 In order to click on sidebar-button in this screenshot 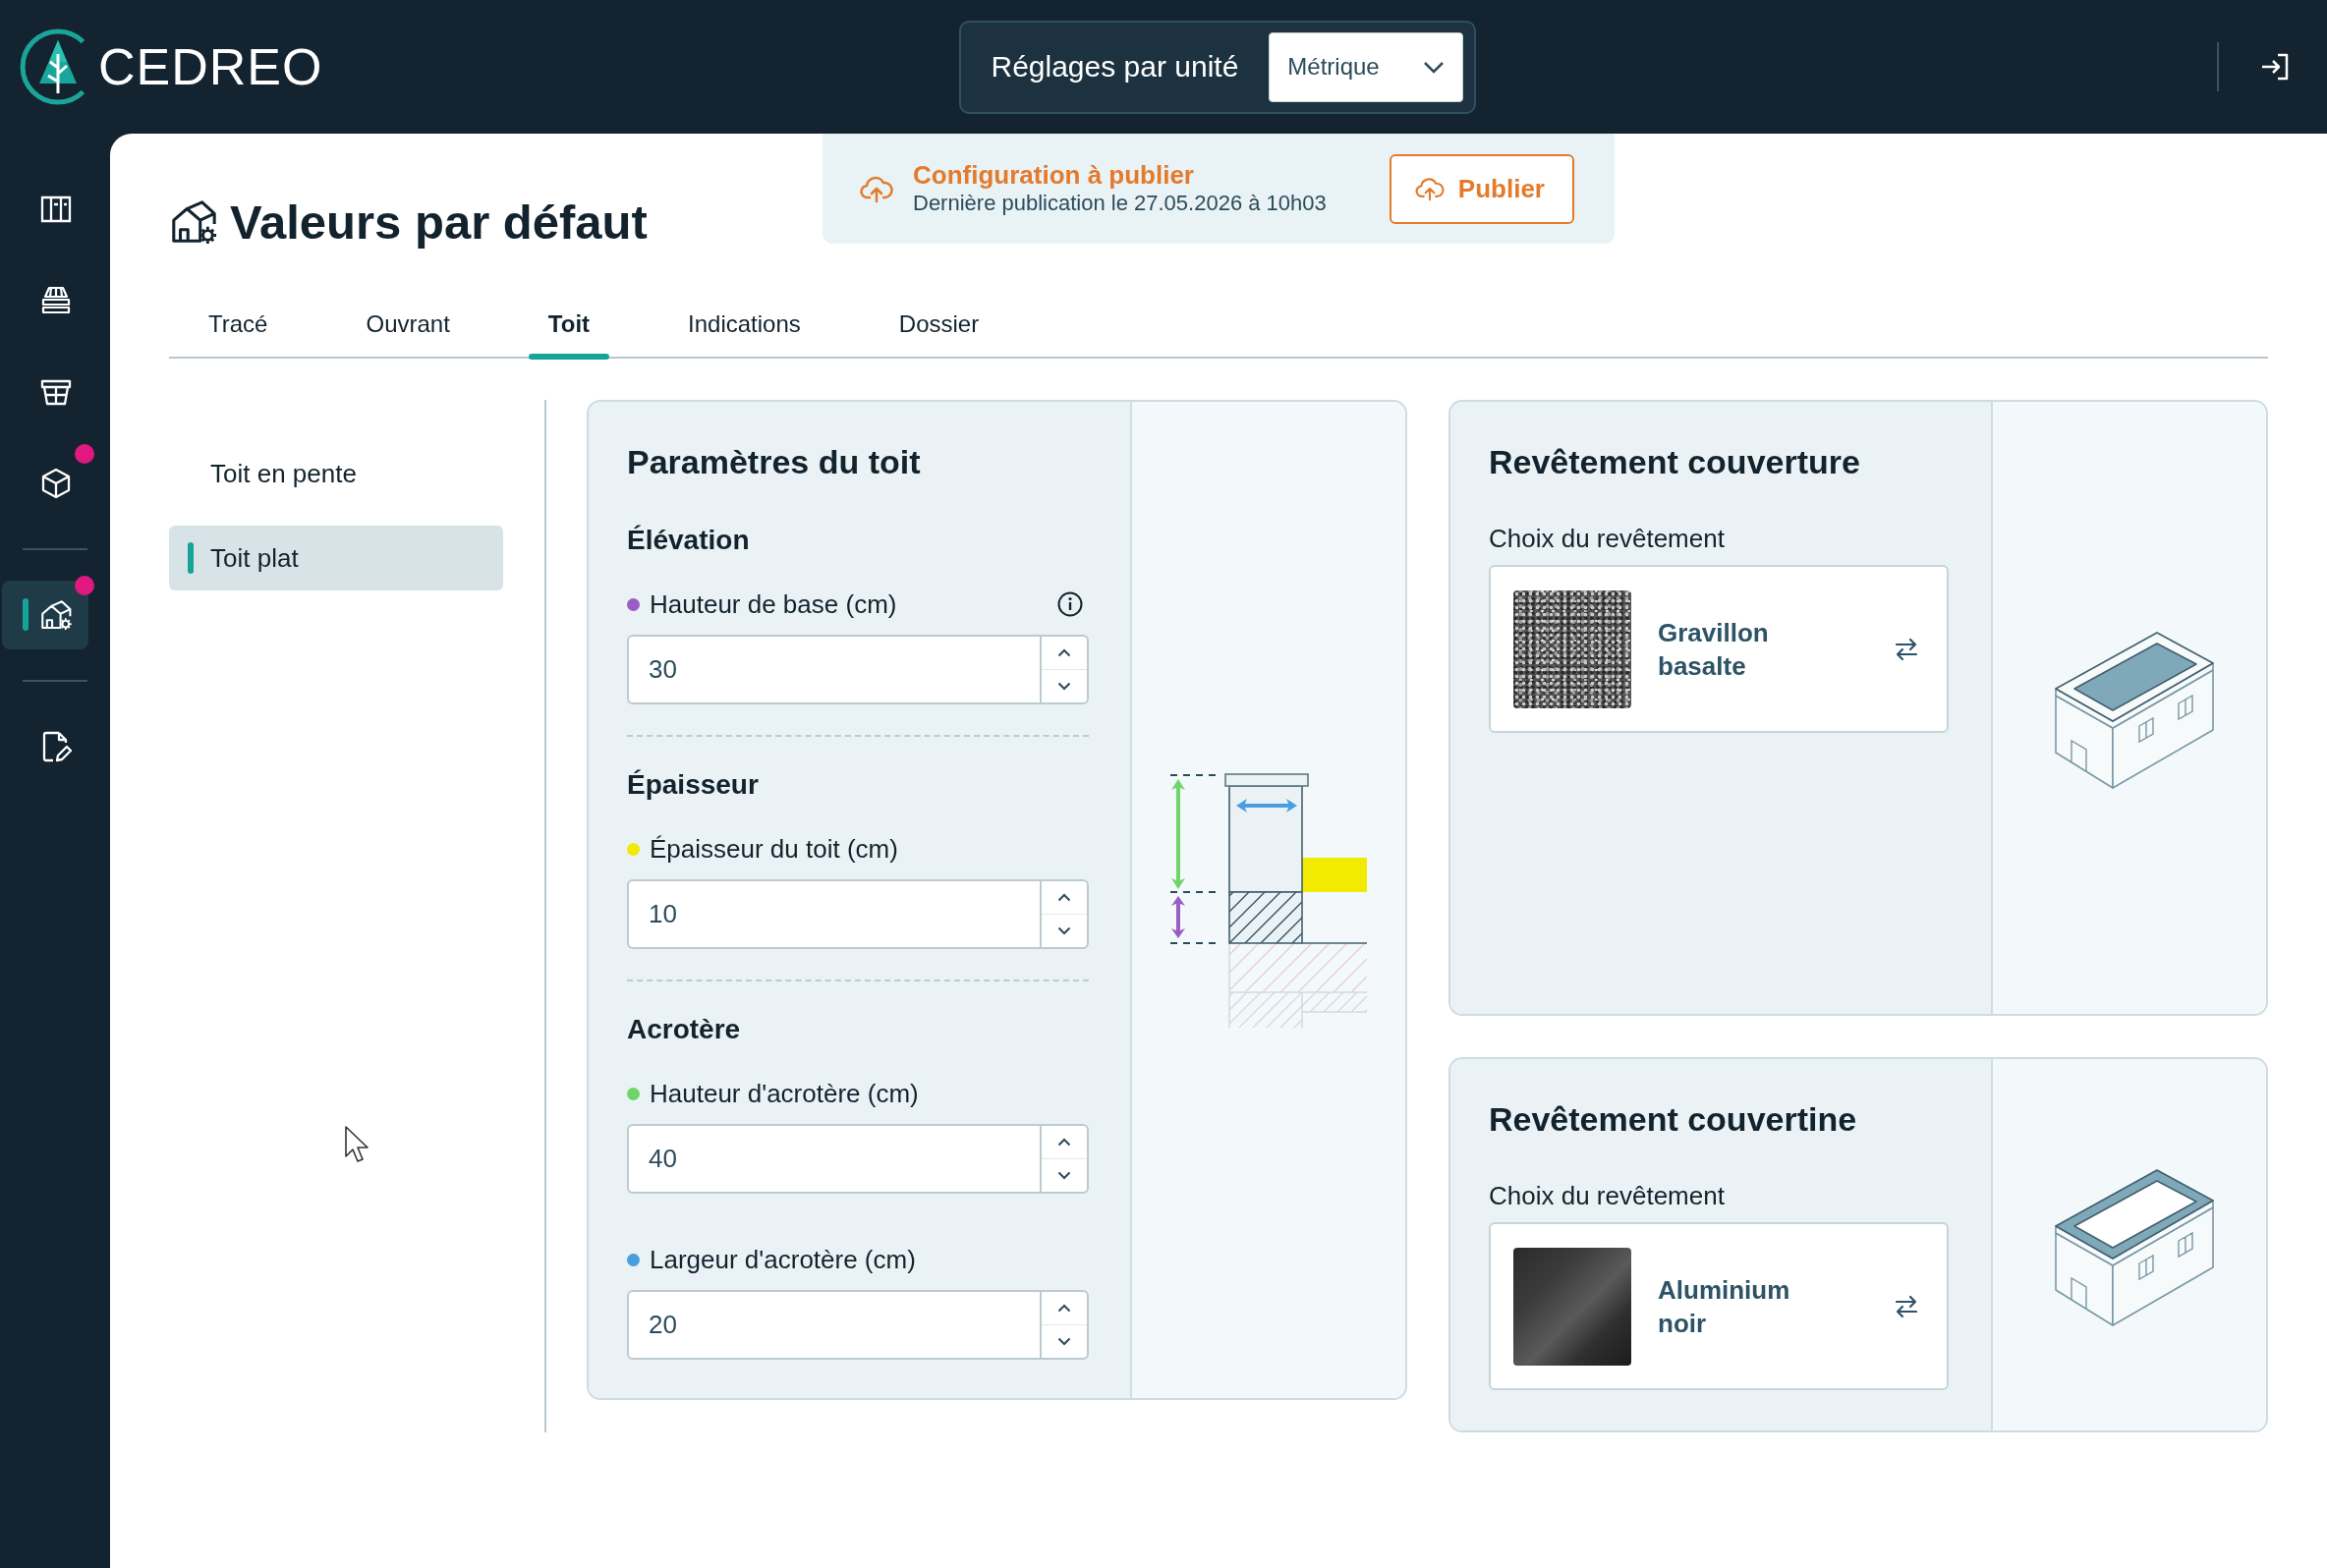, I will do `click(45, 615)`.